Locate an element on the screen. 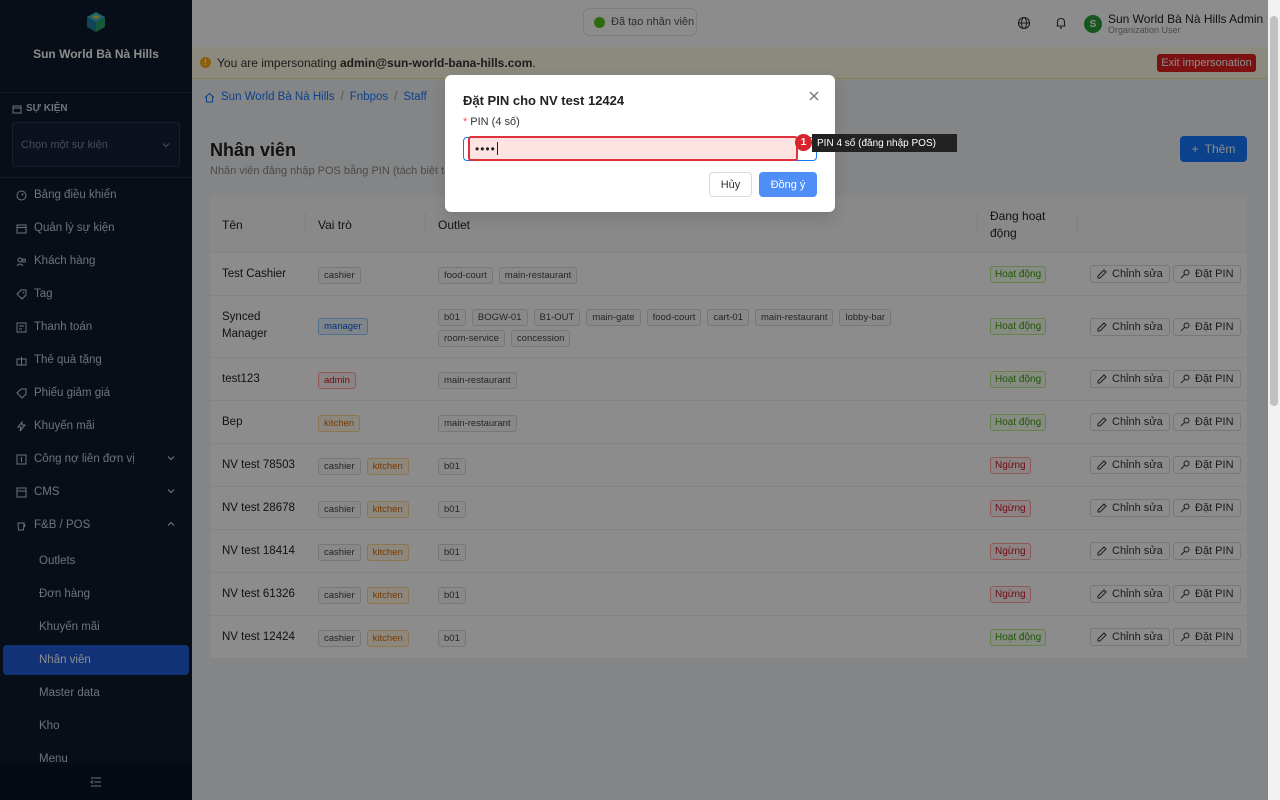  required-mark: * is located at coordinates (465, 122).